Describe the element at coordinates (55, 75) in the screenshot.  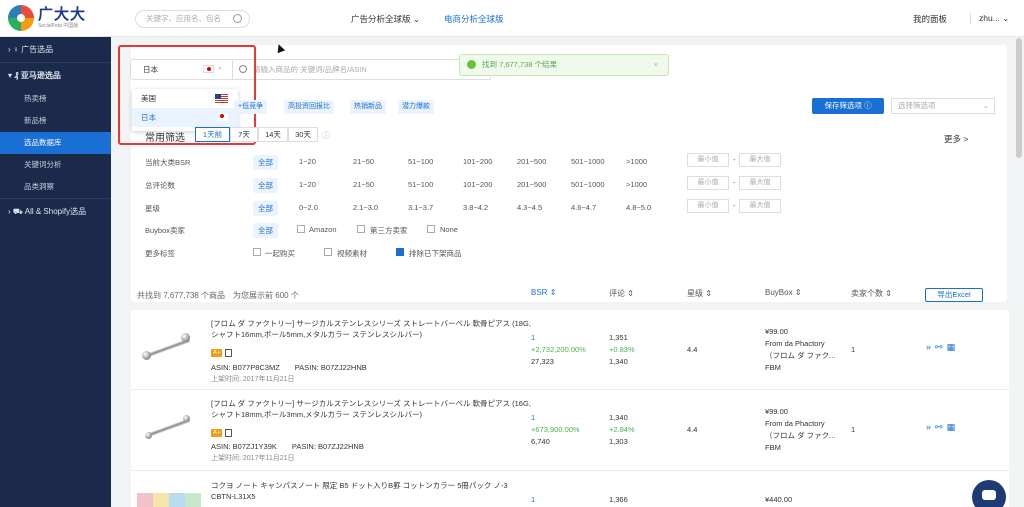
I see `sidebar-item-amazon: ▾ ₰ 亚马逊选品` at that location.